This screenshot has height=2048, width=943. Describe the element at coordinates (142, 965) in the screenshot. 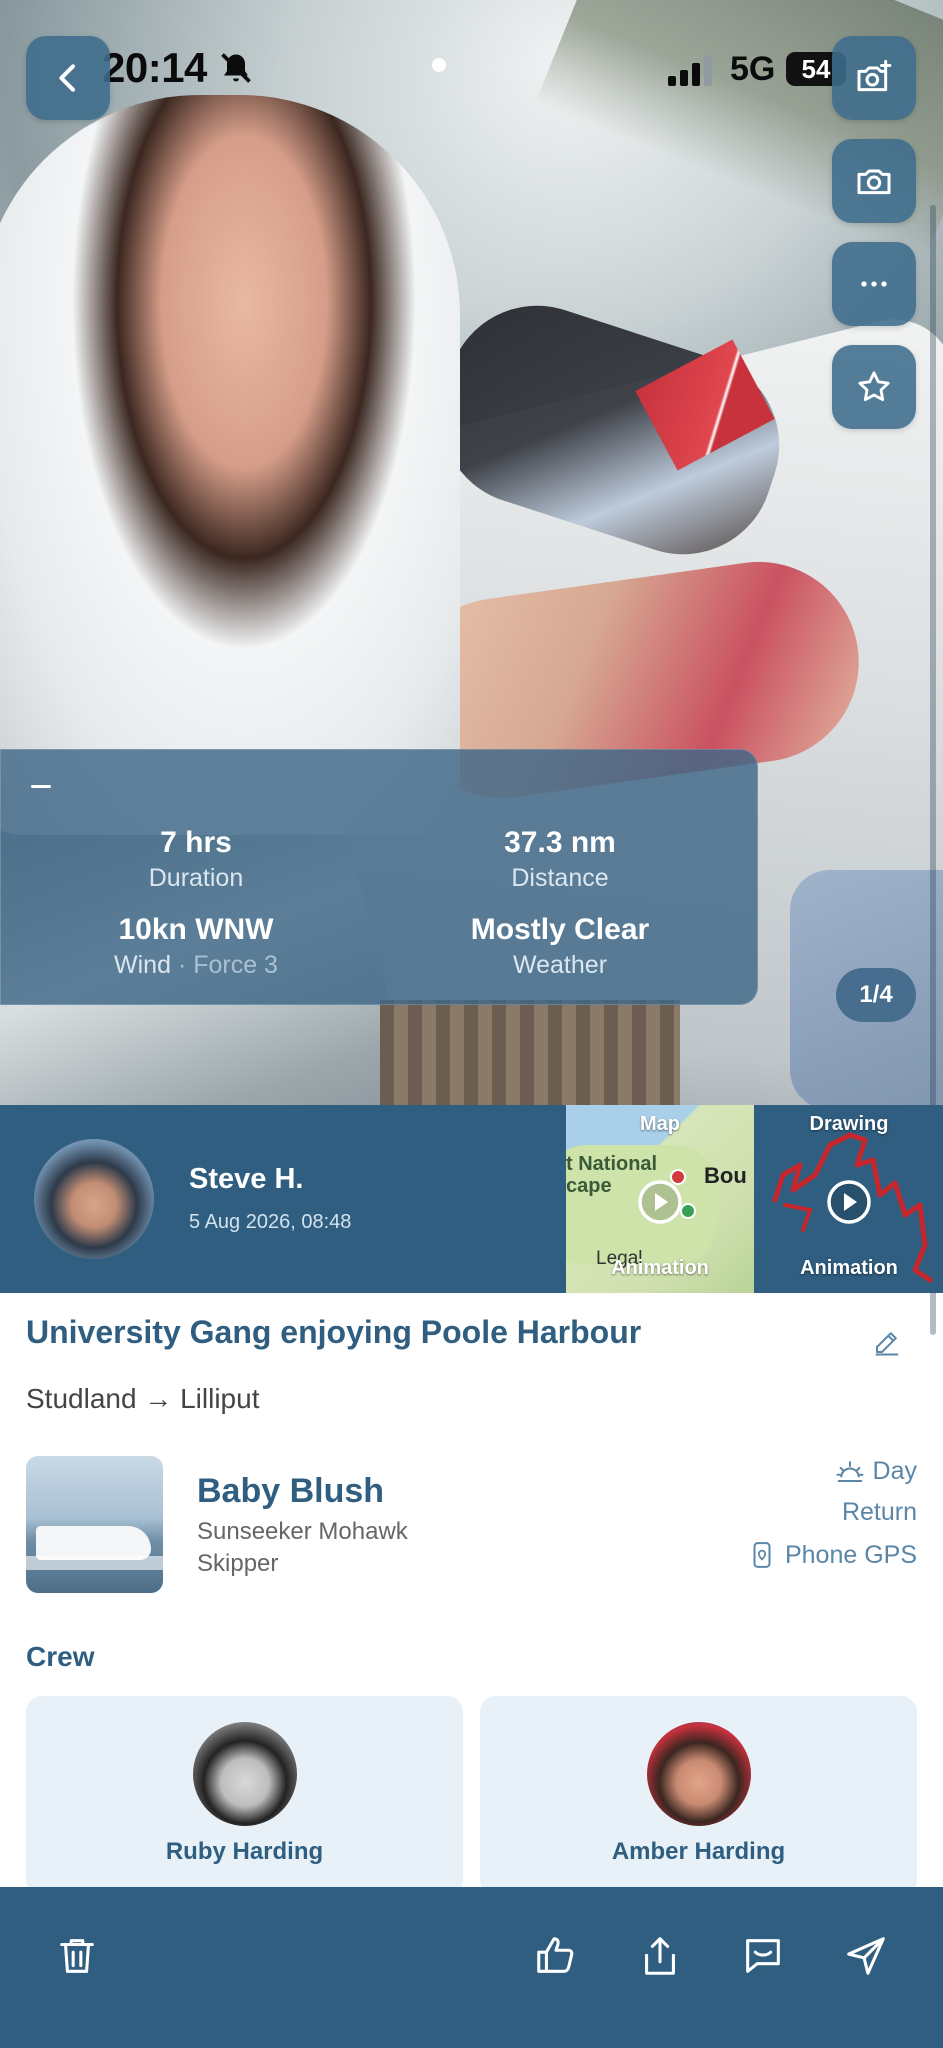

I see `stat-wind-label: Wind` at that location.